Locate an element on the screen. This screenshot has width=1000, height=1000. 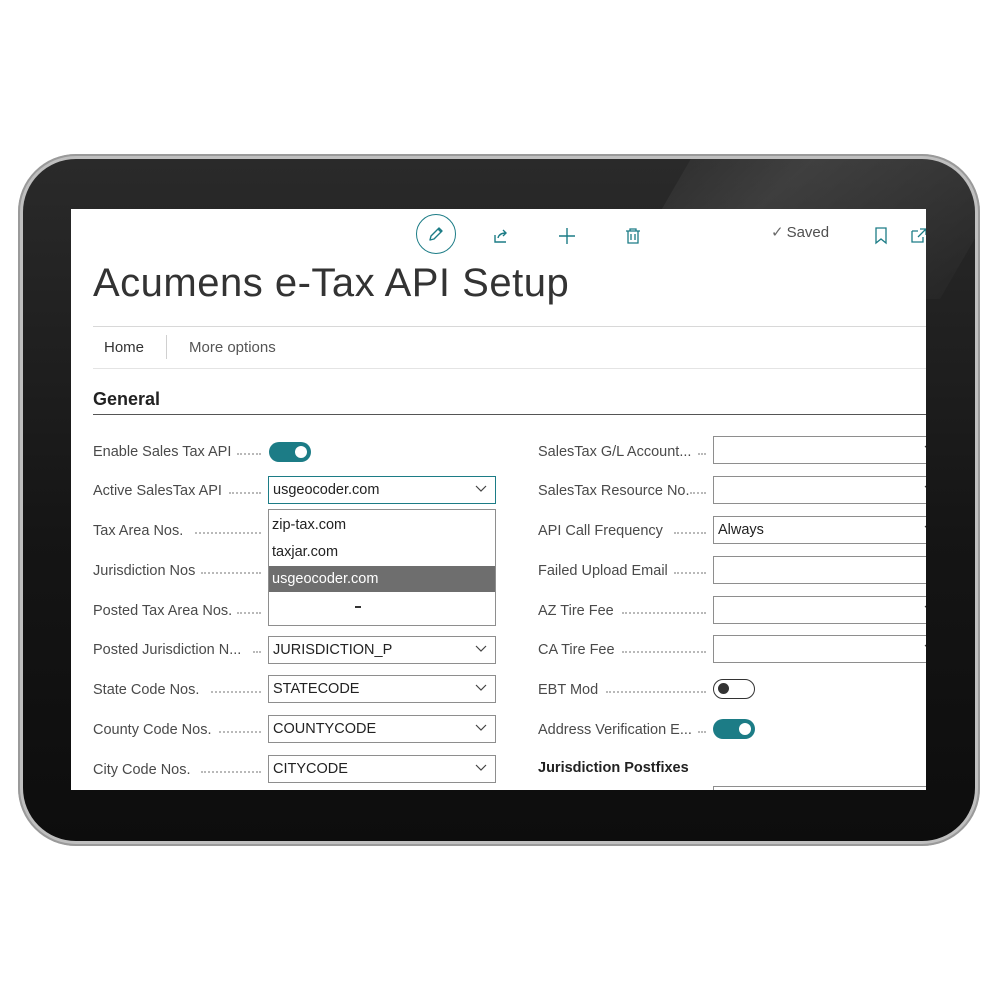
saved-status: ✓ Saved is located at coordinates (800, 232).